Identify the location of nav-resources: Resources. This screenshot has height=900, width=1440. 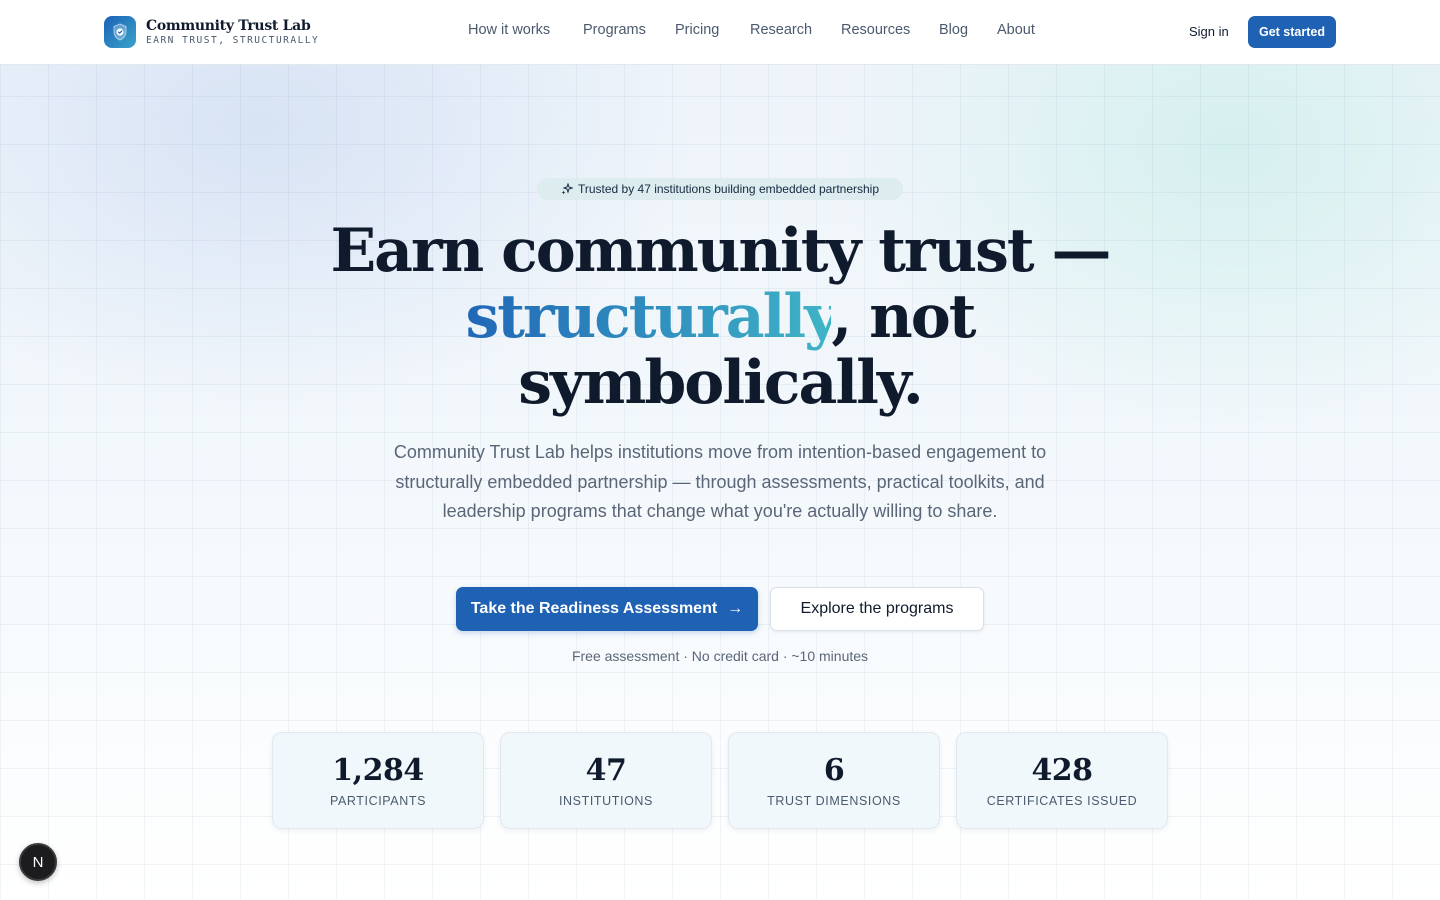
(875, 30).